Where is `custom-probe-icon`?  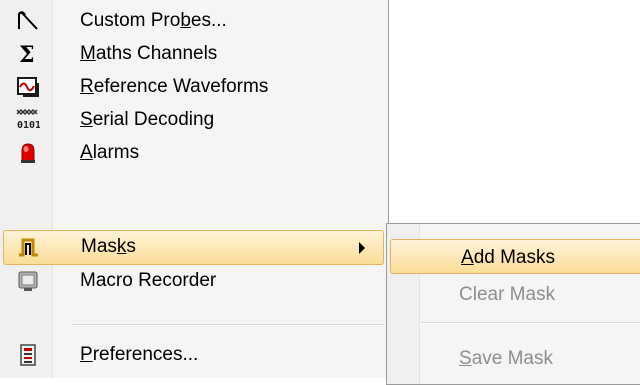
custom-probe-icon is located at coordinates (28, 21).